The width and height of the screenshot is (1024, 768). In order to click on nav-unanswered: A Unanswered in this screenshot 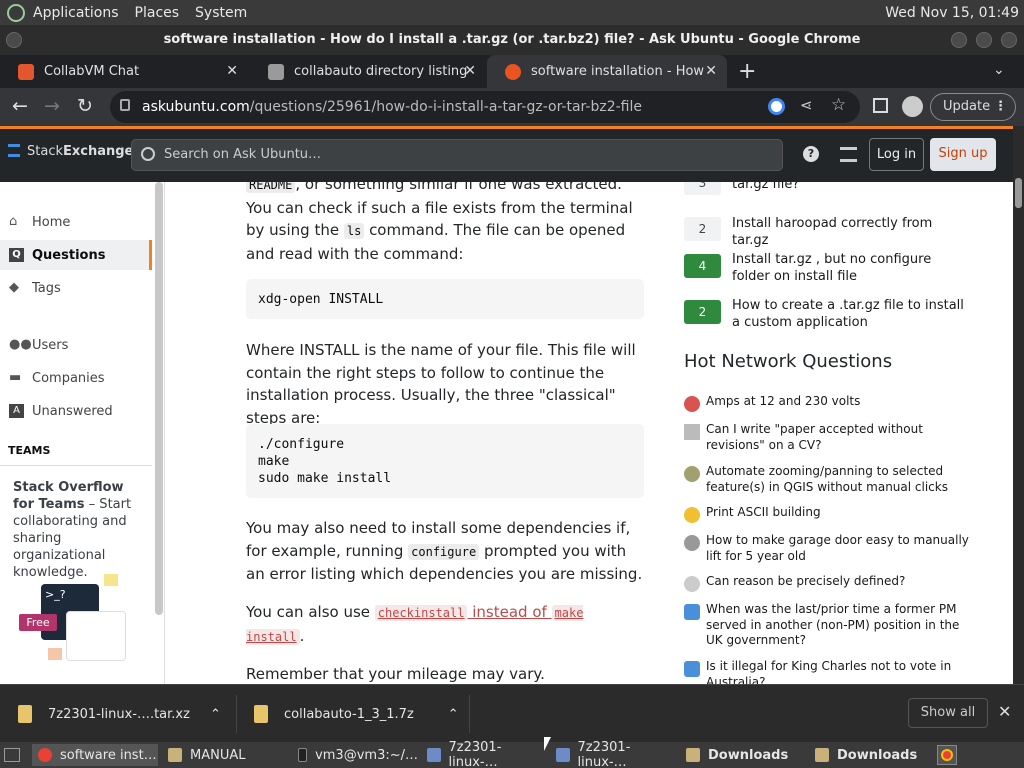, I will do `click(76, 411)`.